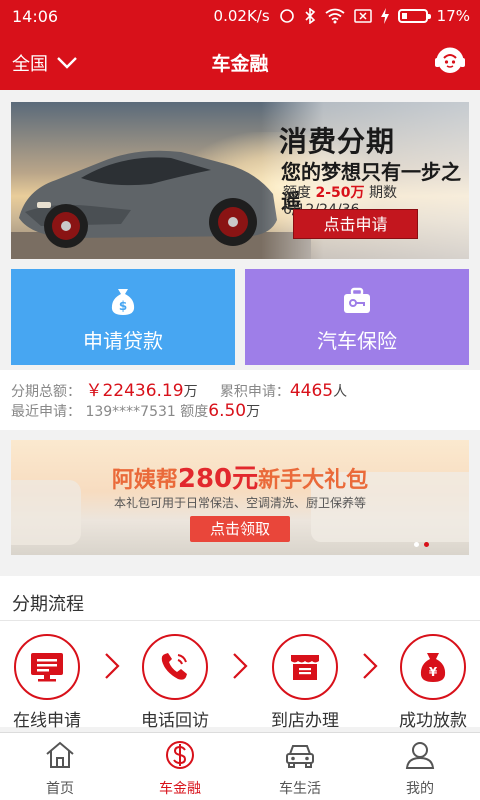  What do you see at coordinates (174, 666) in the screenshot?
I see `phone-icon` at bounding box center [174, 666].